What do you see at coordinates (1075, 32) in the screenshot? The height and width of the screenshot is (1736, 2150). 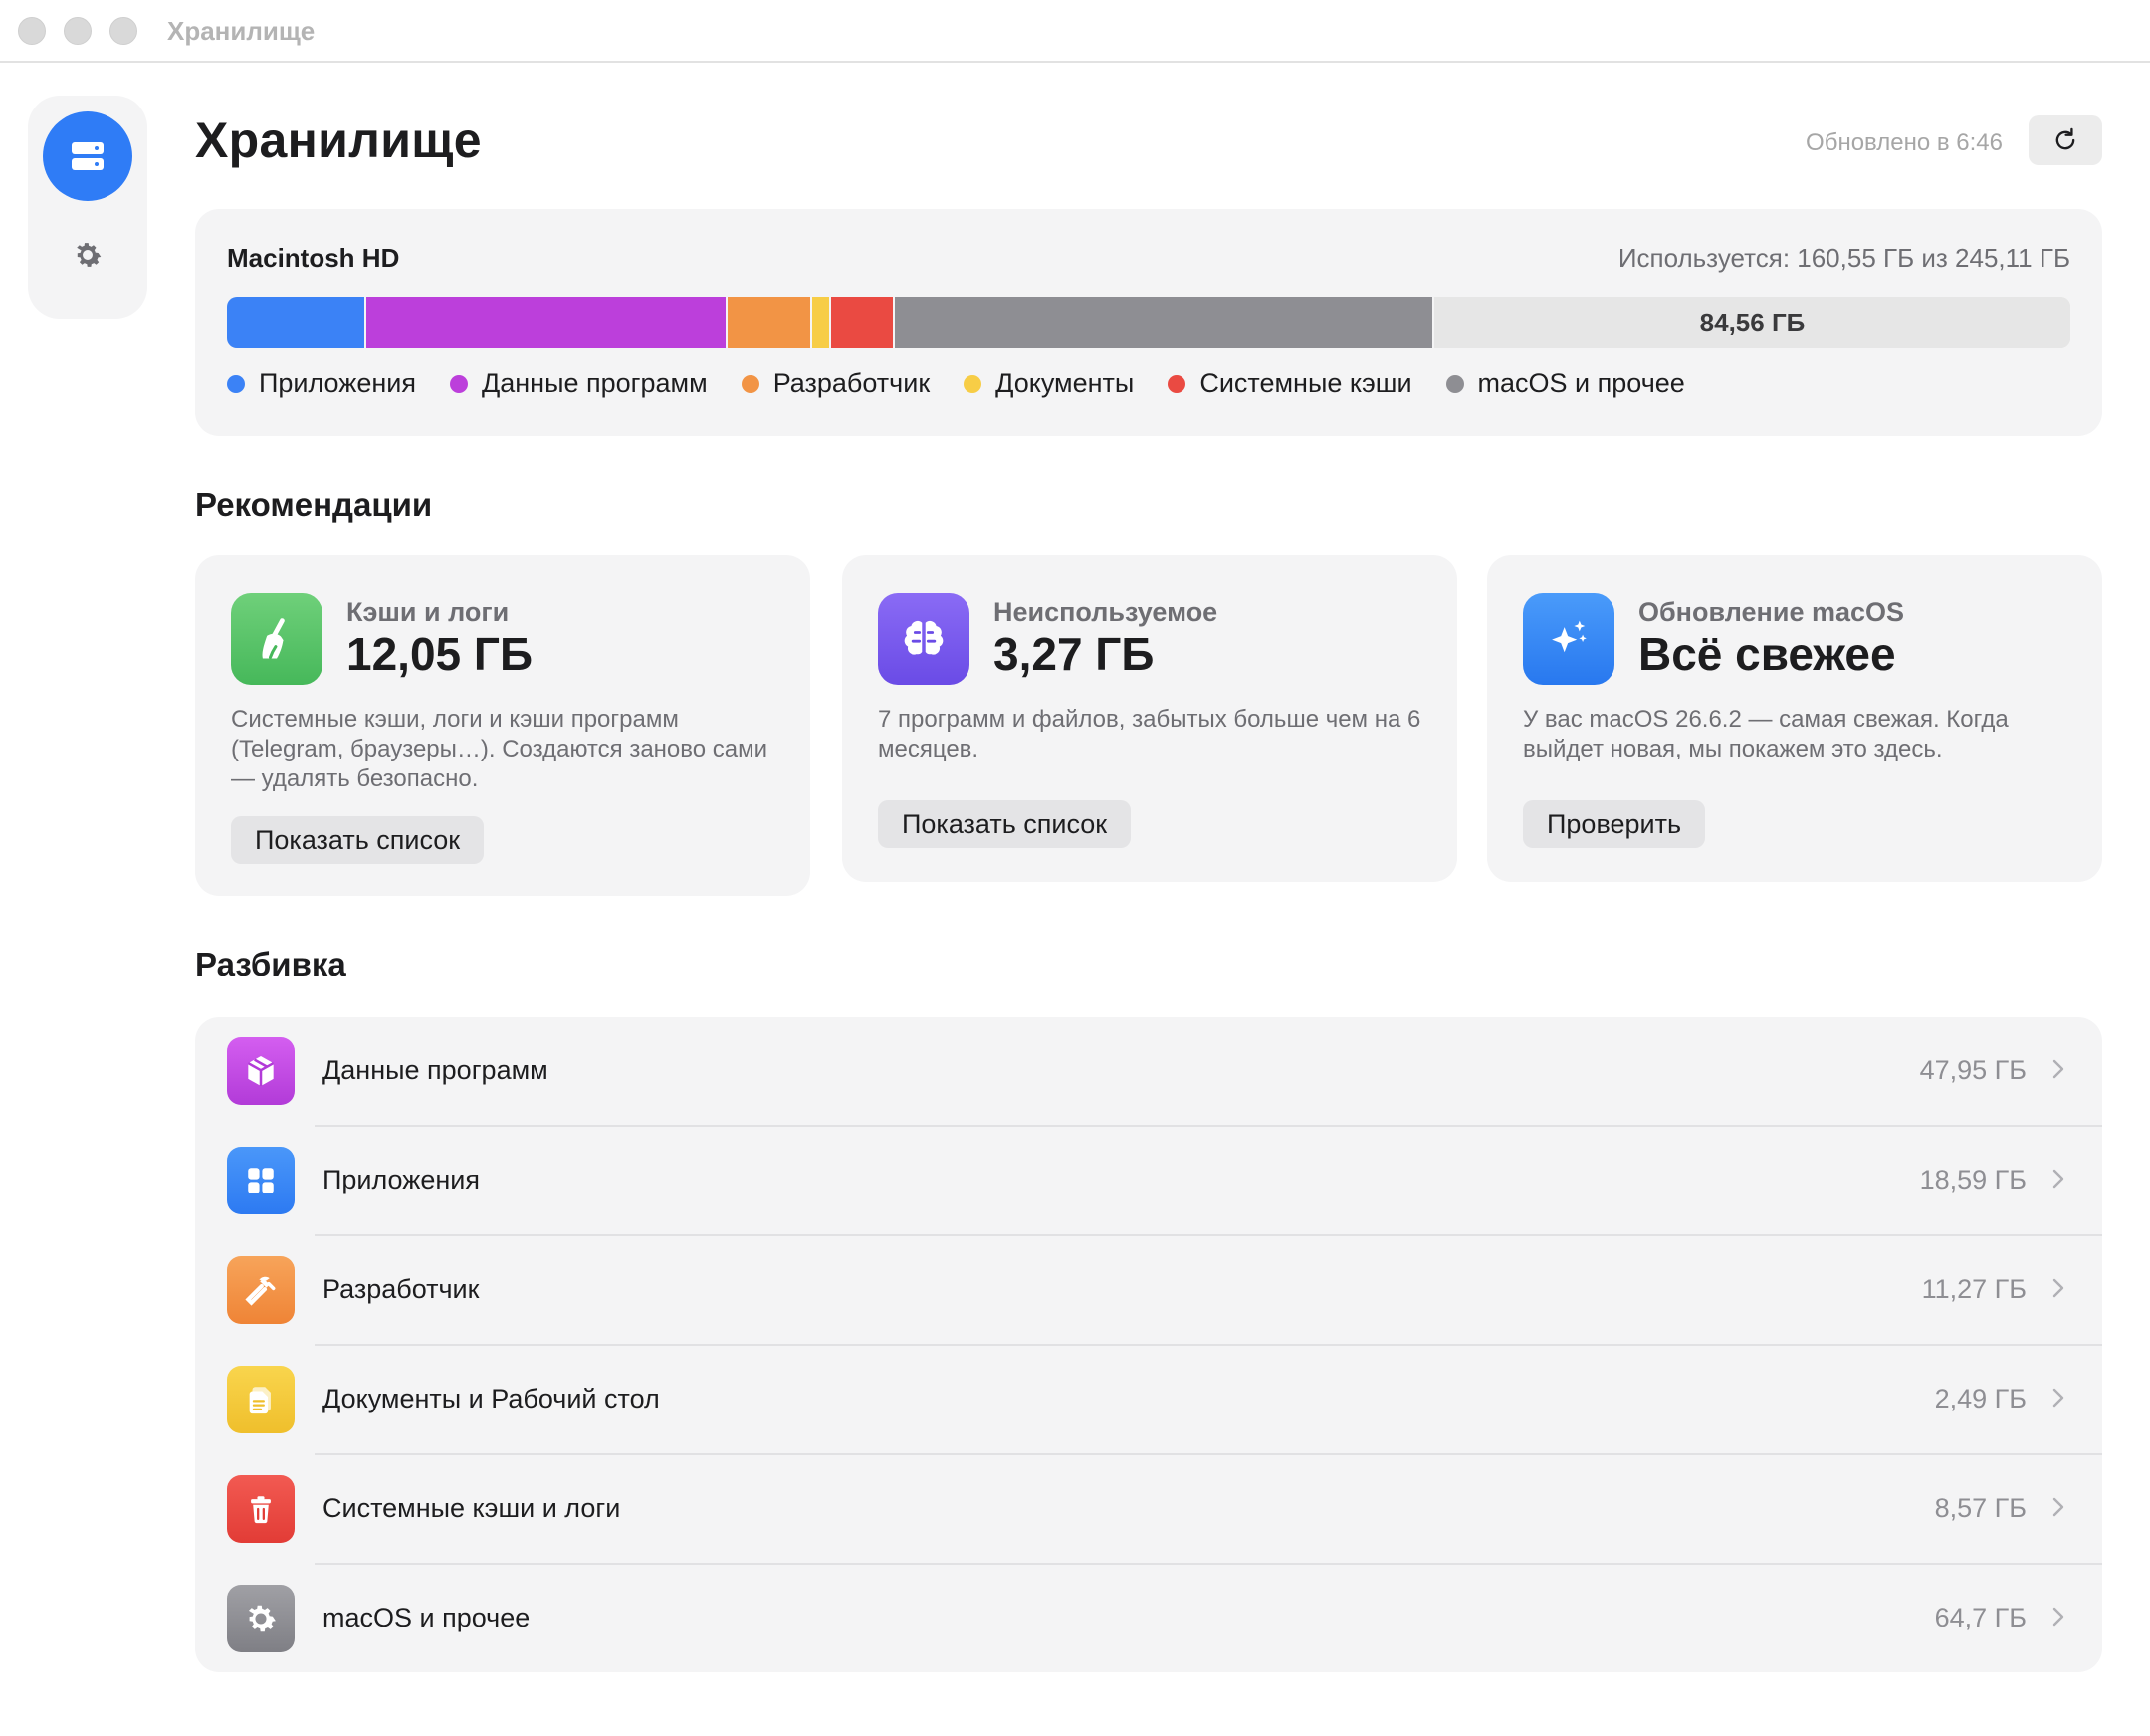 I see `title-bar: Хранилище` at bounding box center [1075, 32].